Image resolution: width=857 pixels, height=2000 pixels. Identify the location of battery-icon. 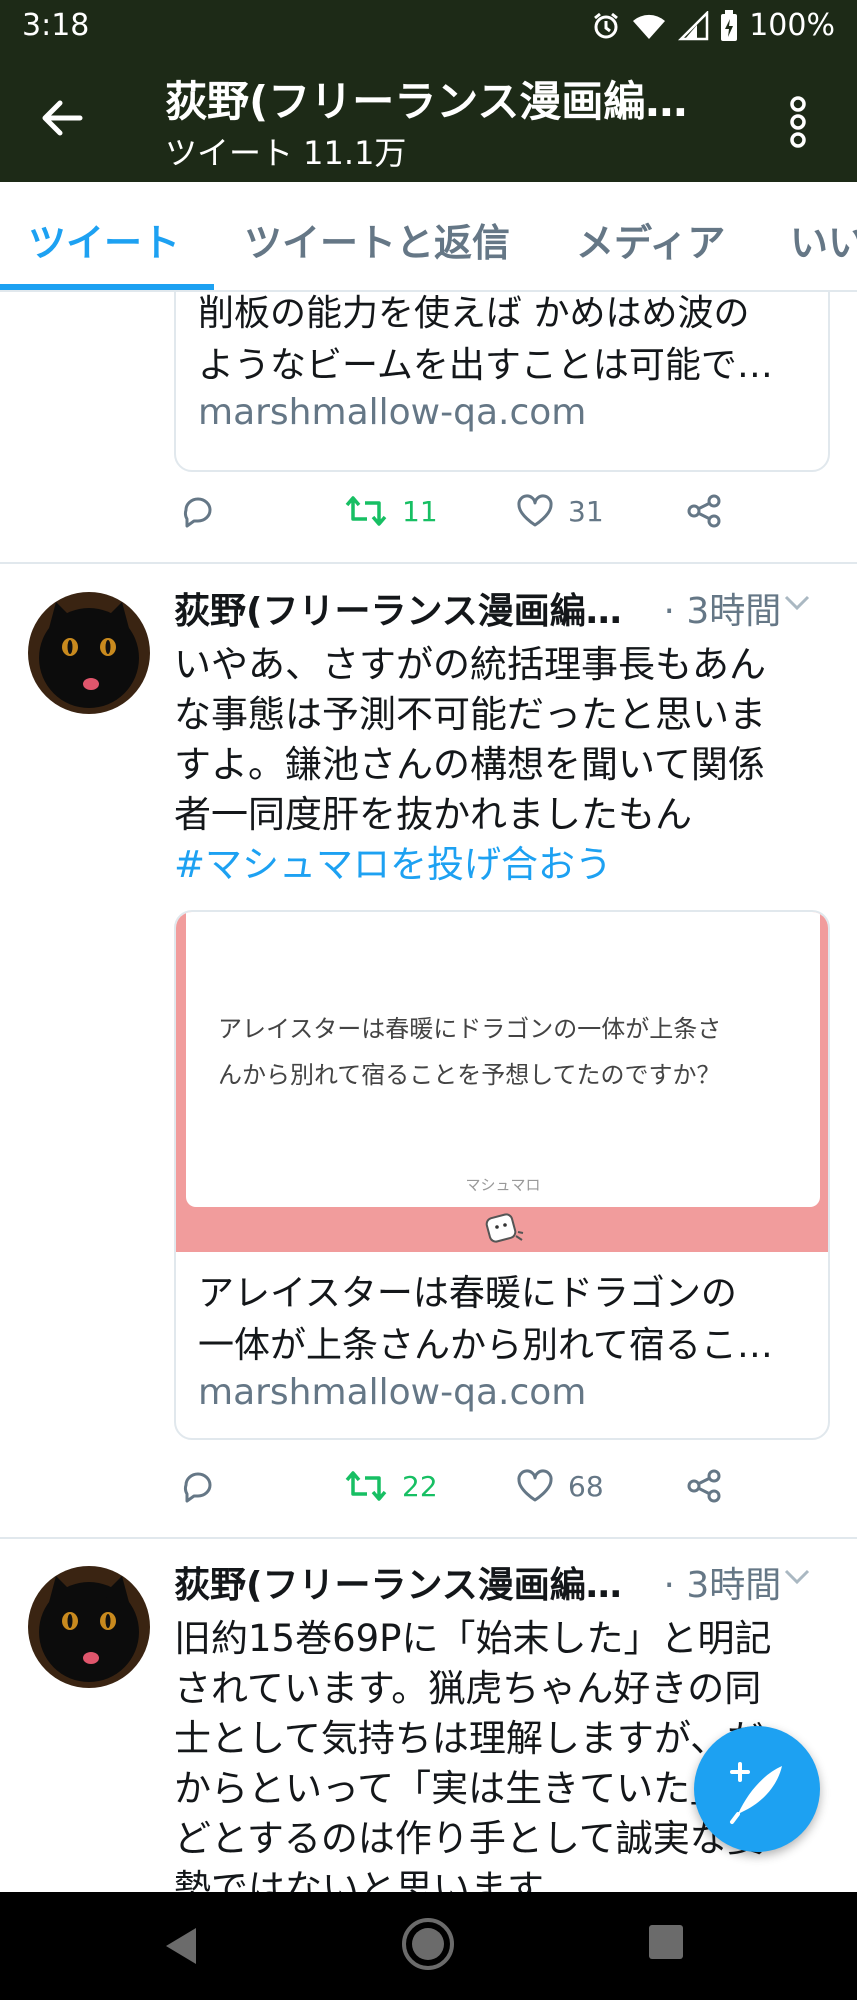
(729, 25).